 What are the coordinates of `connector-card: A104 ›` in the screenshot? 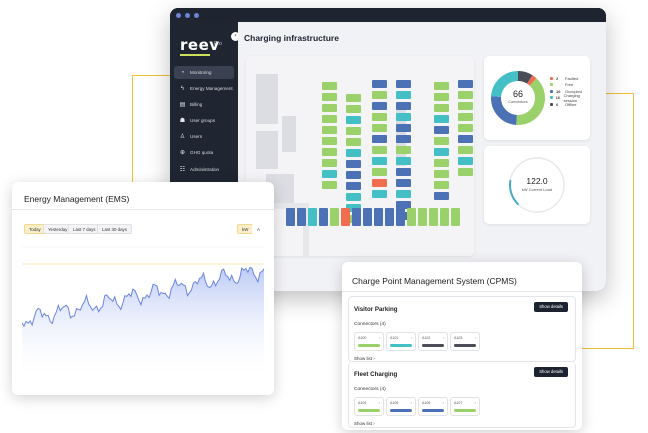 It's located at (369, 406).